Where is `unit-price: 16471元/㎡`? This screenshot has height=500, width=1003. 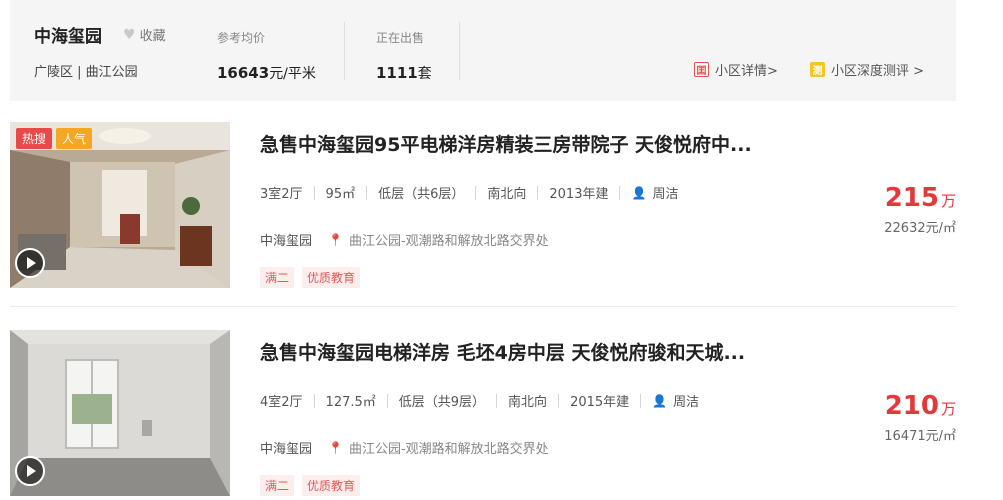
unit-price: 16471元/㎡ is located at coordinates (920, 436).